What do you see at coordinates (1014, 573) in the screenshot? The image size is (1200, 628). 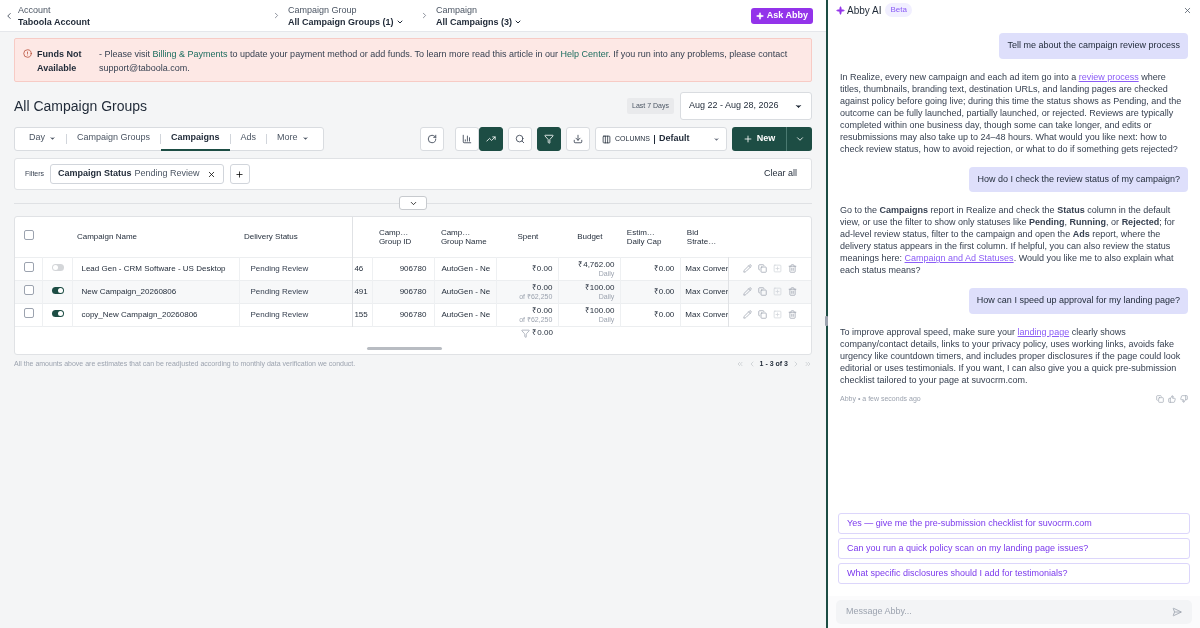 I see `suggestion-chip: What specific disclosures should I add for testimonials?` at bounding box center [1014, 573].